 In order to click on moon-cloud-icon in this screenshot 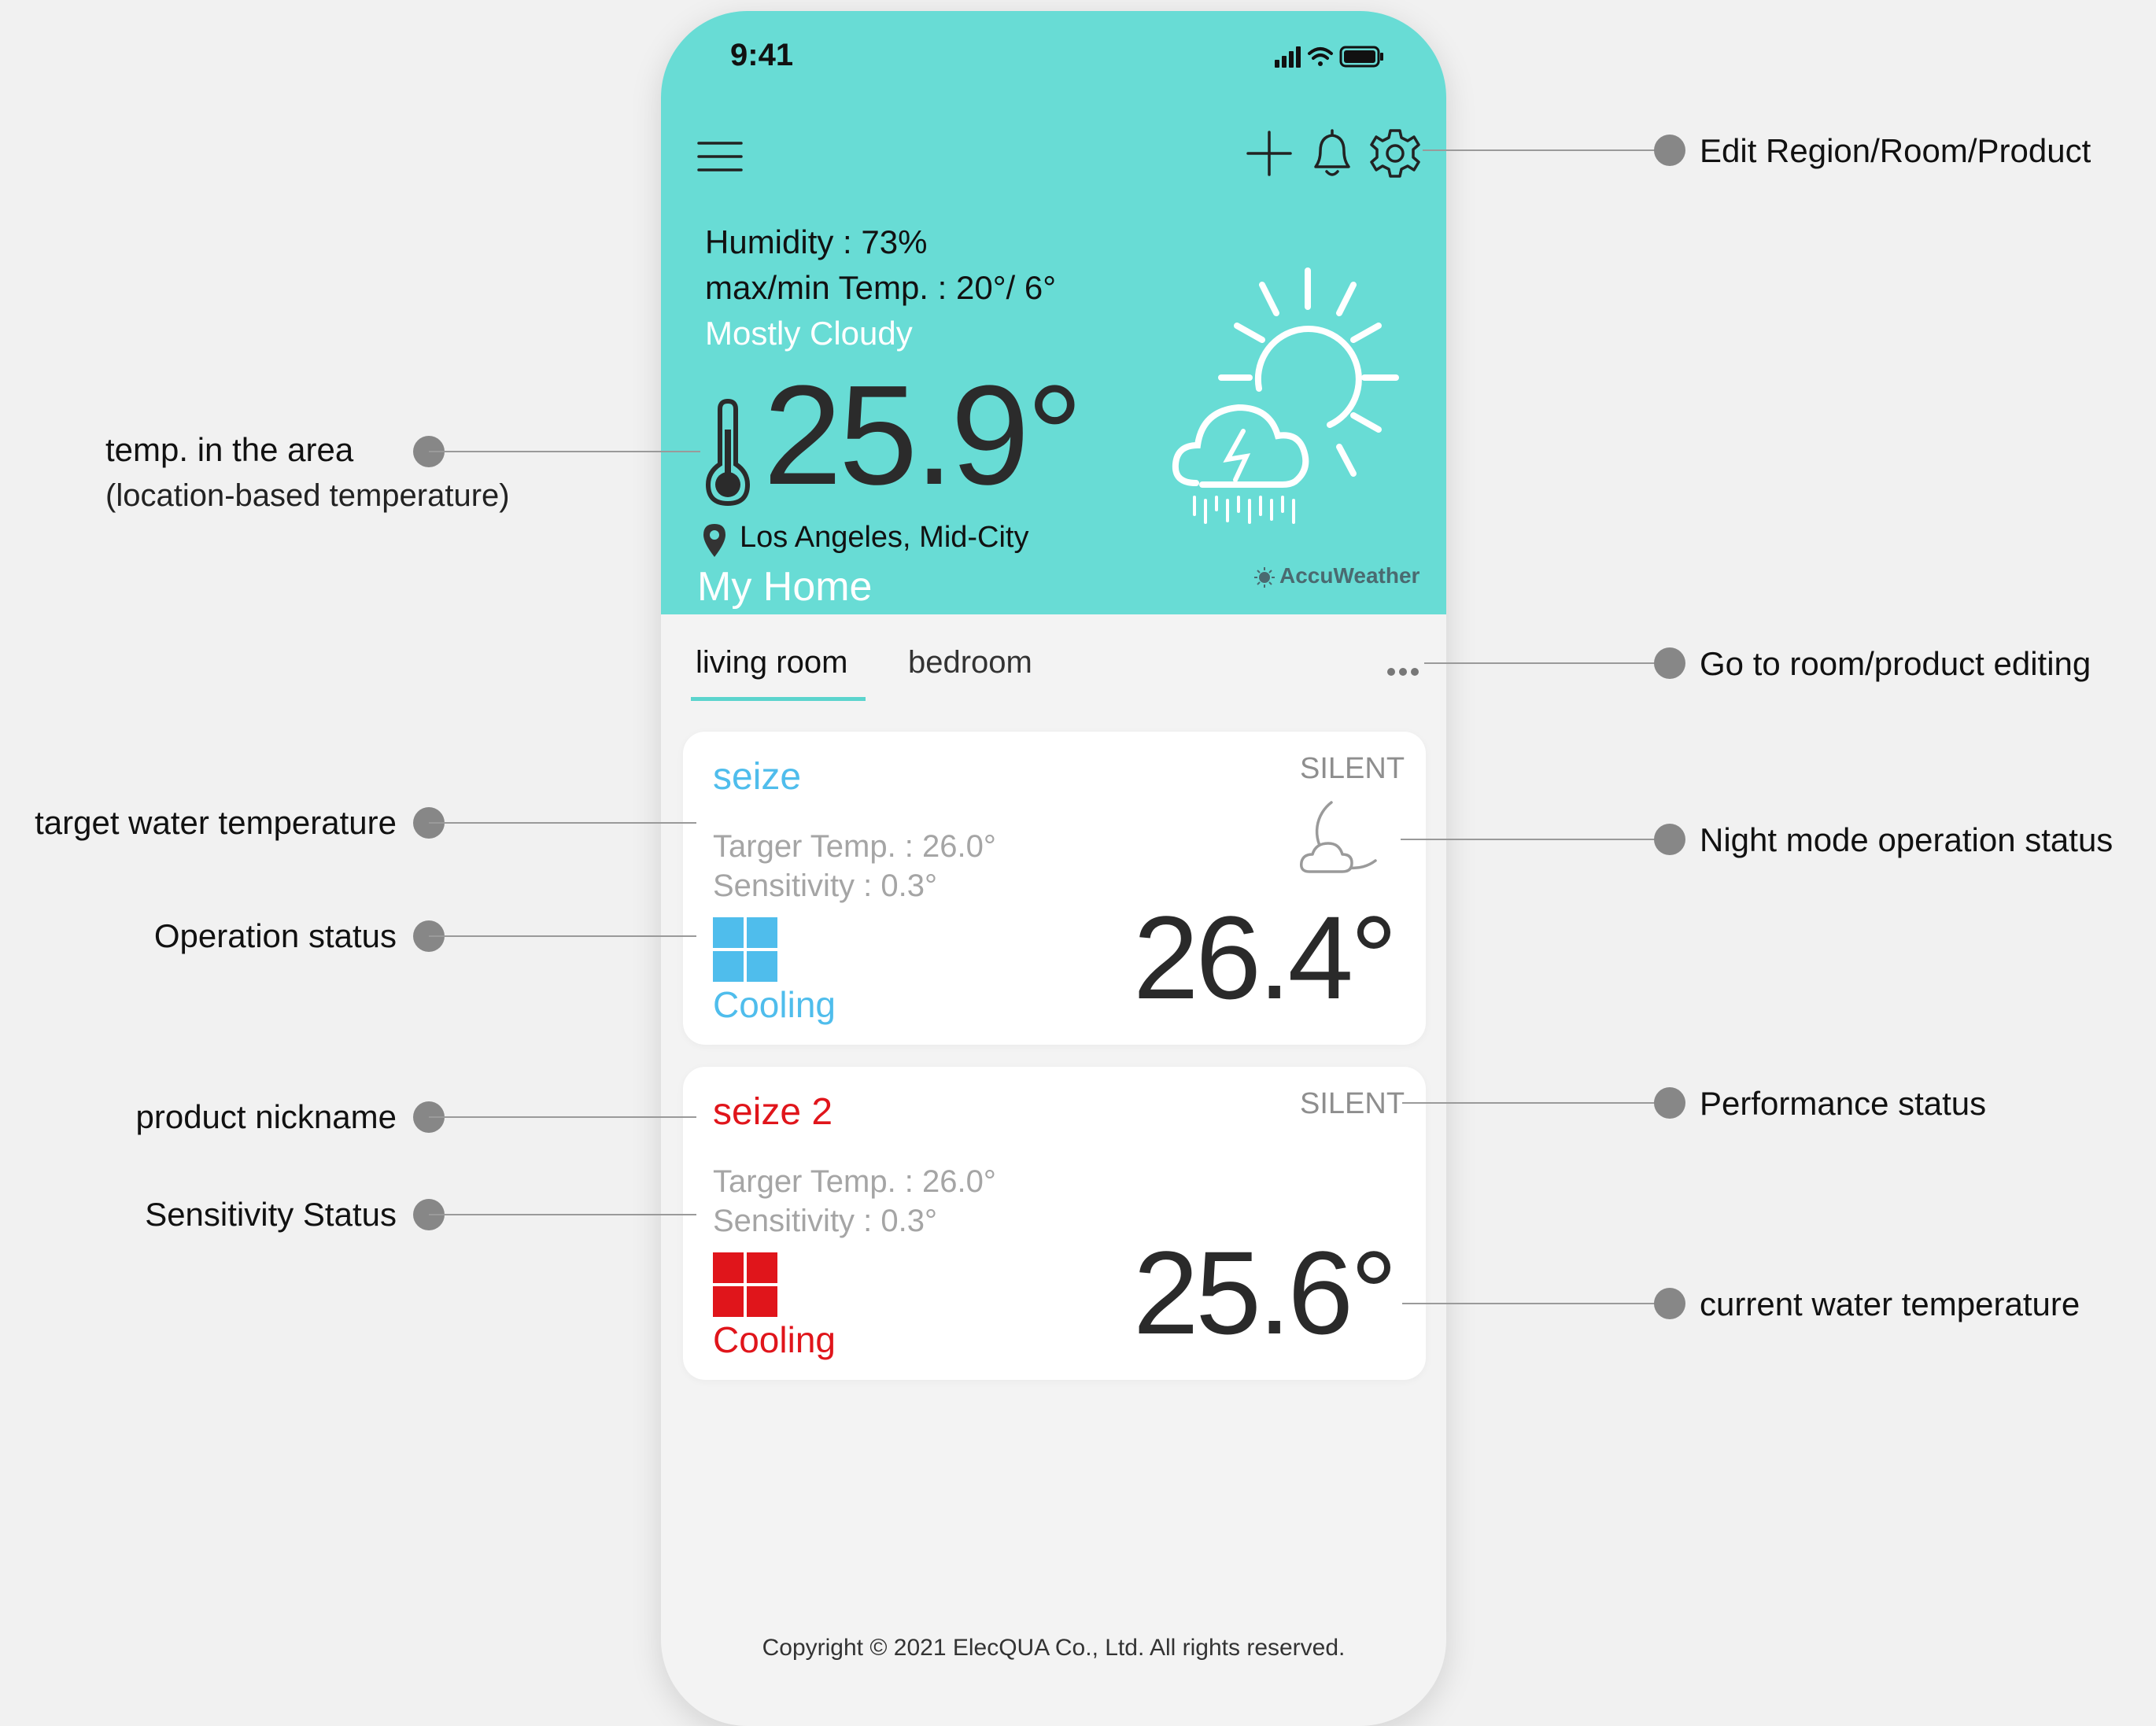, I will do `click(1338, 837)`.